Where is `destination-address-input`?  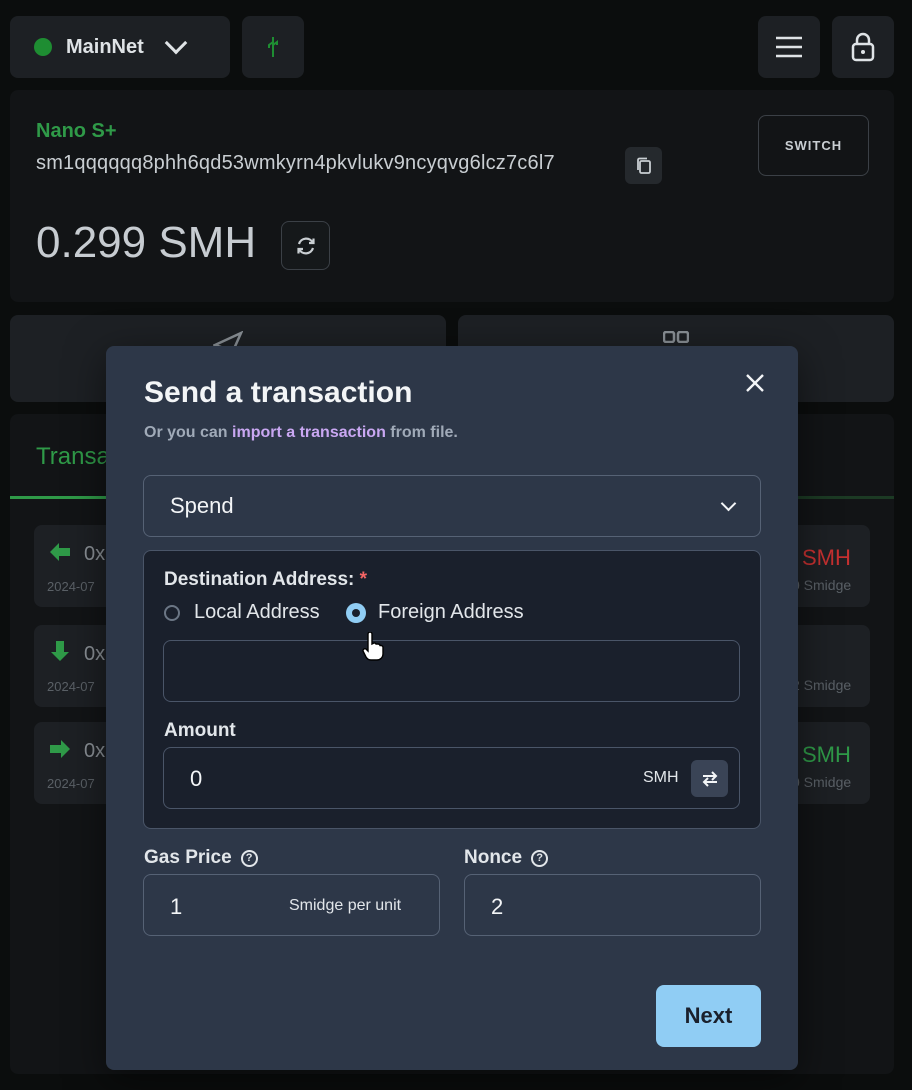
destination-address-input is located at coordinates (451, 671).